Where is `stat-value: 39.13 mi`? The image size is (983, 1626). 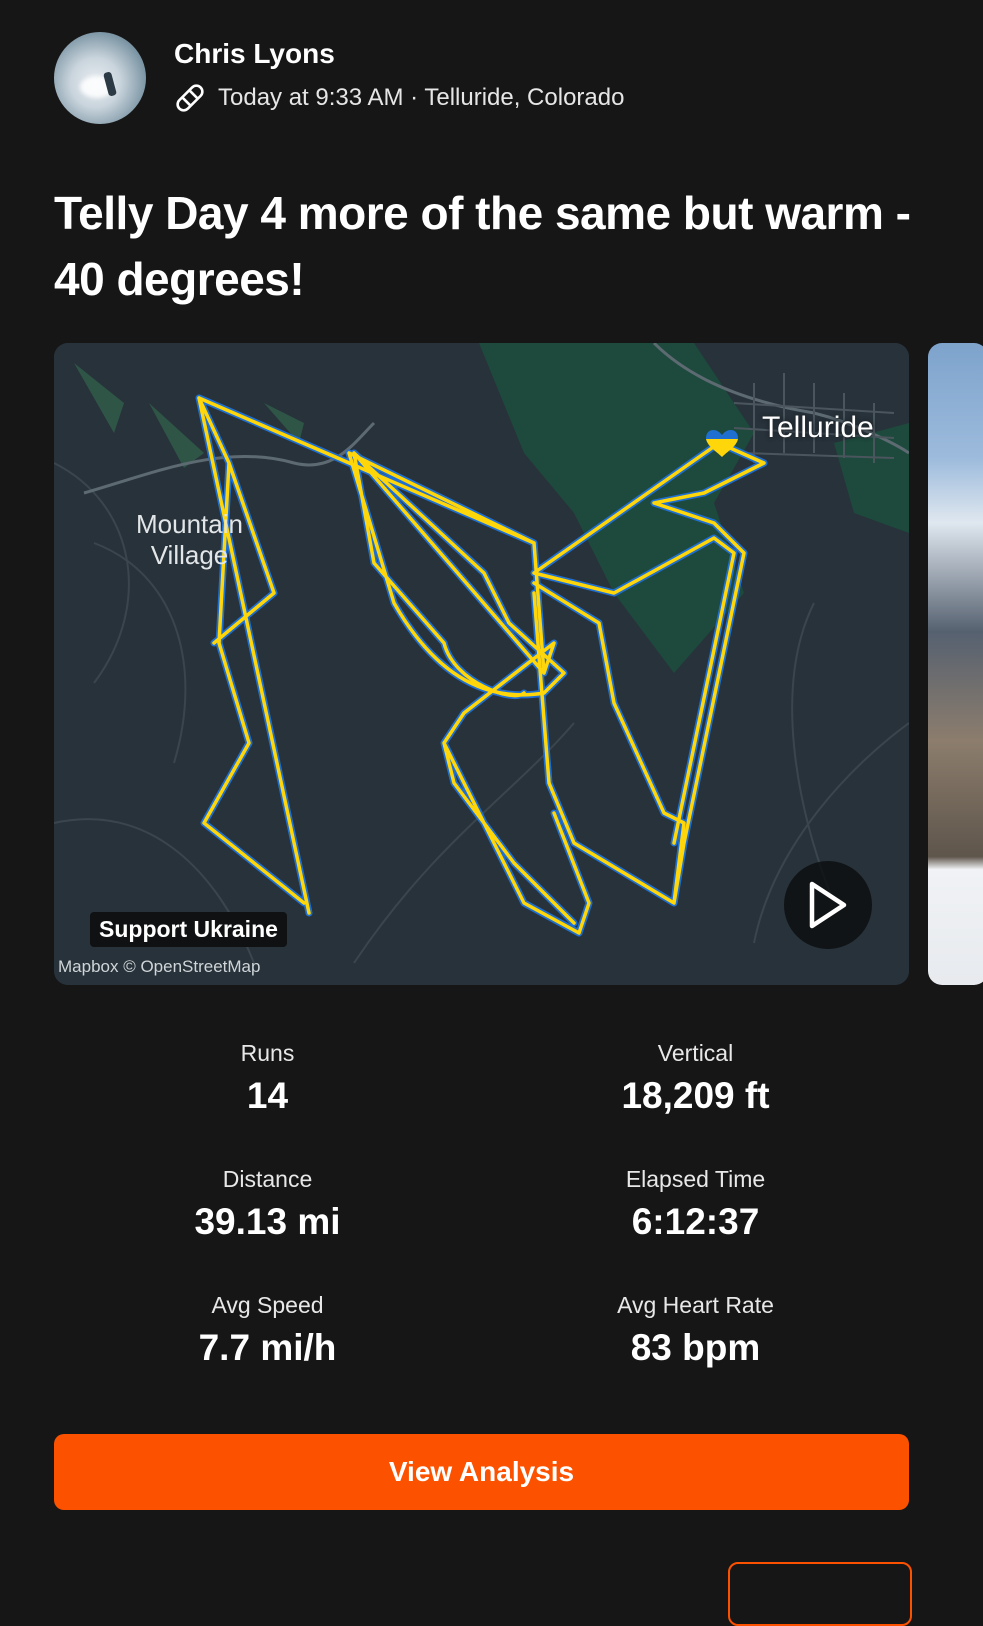
stat-value: 39.13 mi is located at coordinates (267, 1221).